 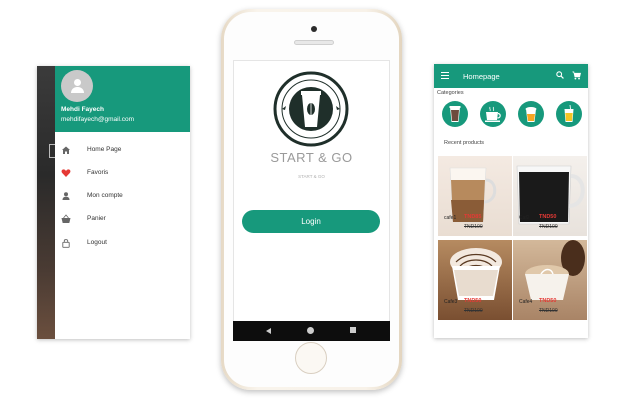 What do you see at coordinates (451, 302) in the screenshot?
I see `product-name: Cafe3` at bounding box center [451, 302].